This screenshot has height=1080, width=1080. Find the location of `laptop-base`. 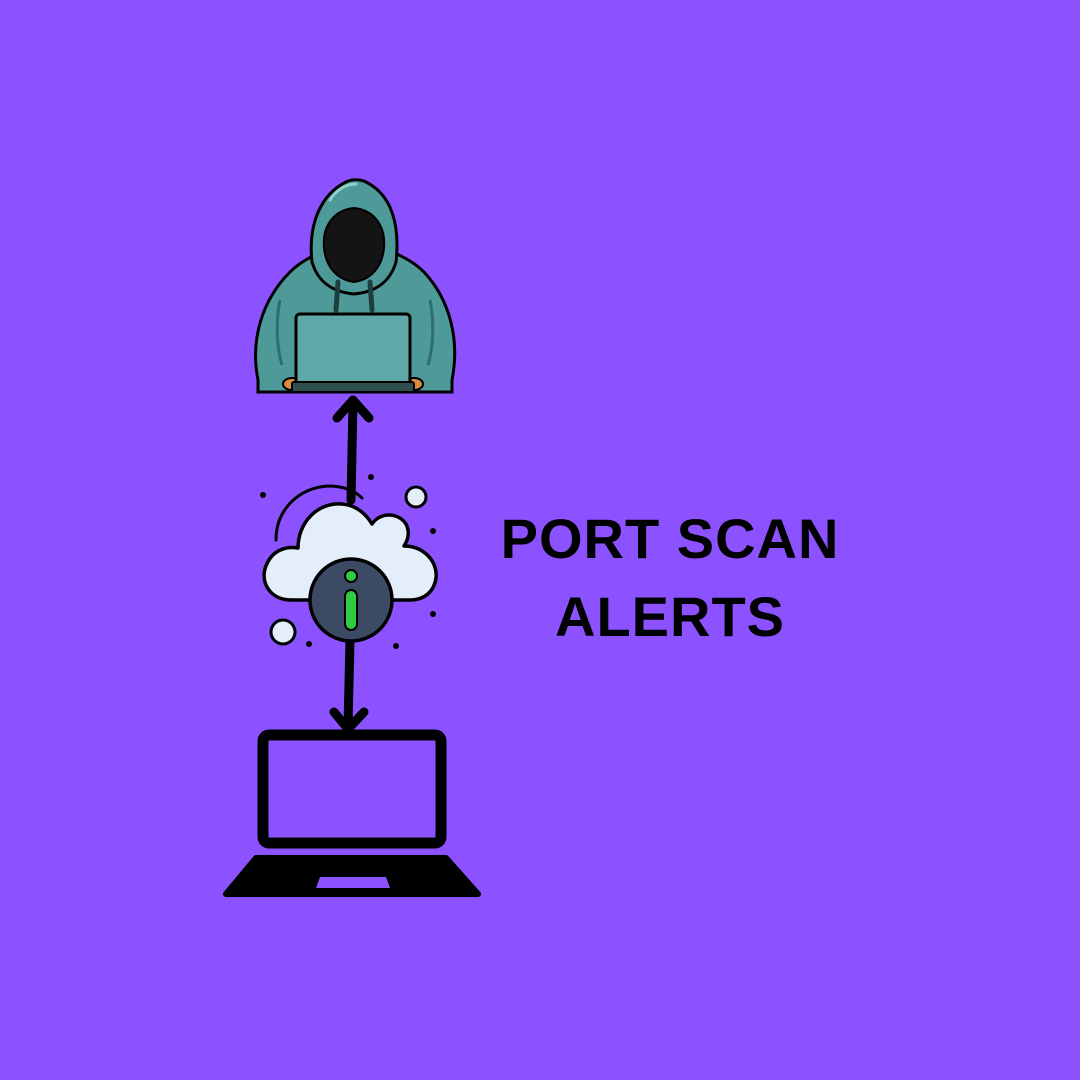

laptop-base is located at coordinates (352, 876).